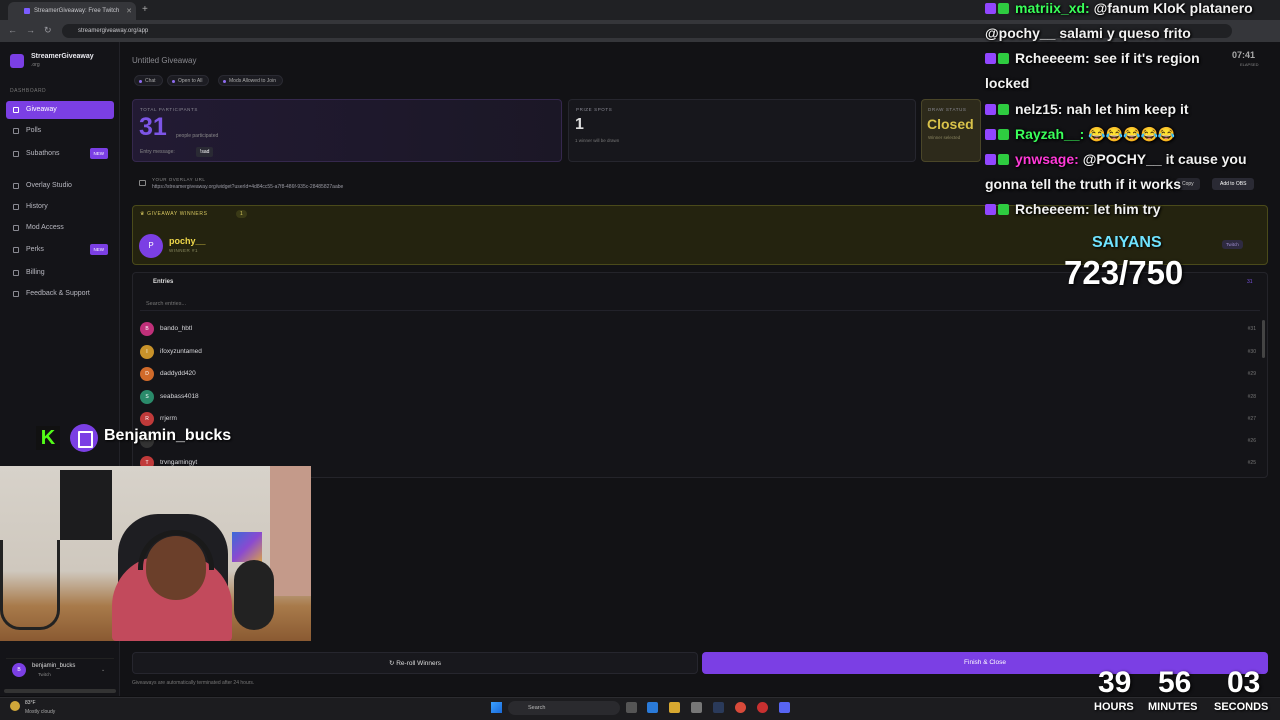 Image resolution: width=1280 pixels, height=720 pixels. What do you see at coordinates (698, 356) in the screenshot?
I see `list-item: Iifoxyzuntamed #30` at bounding box center [698, 356].